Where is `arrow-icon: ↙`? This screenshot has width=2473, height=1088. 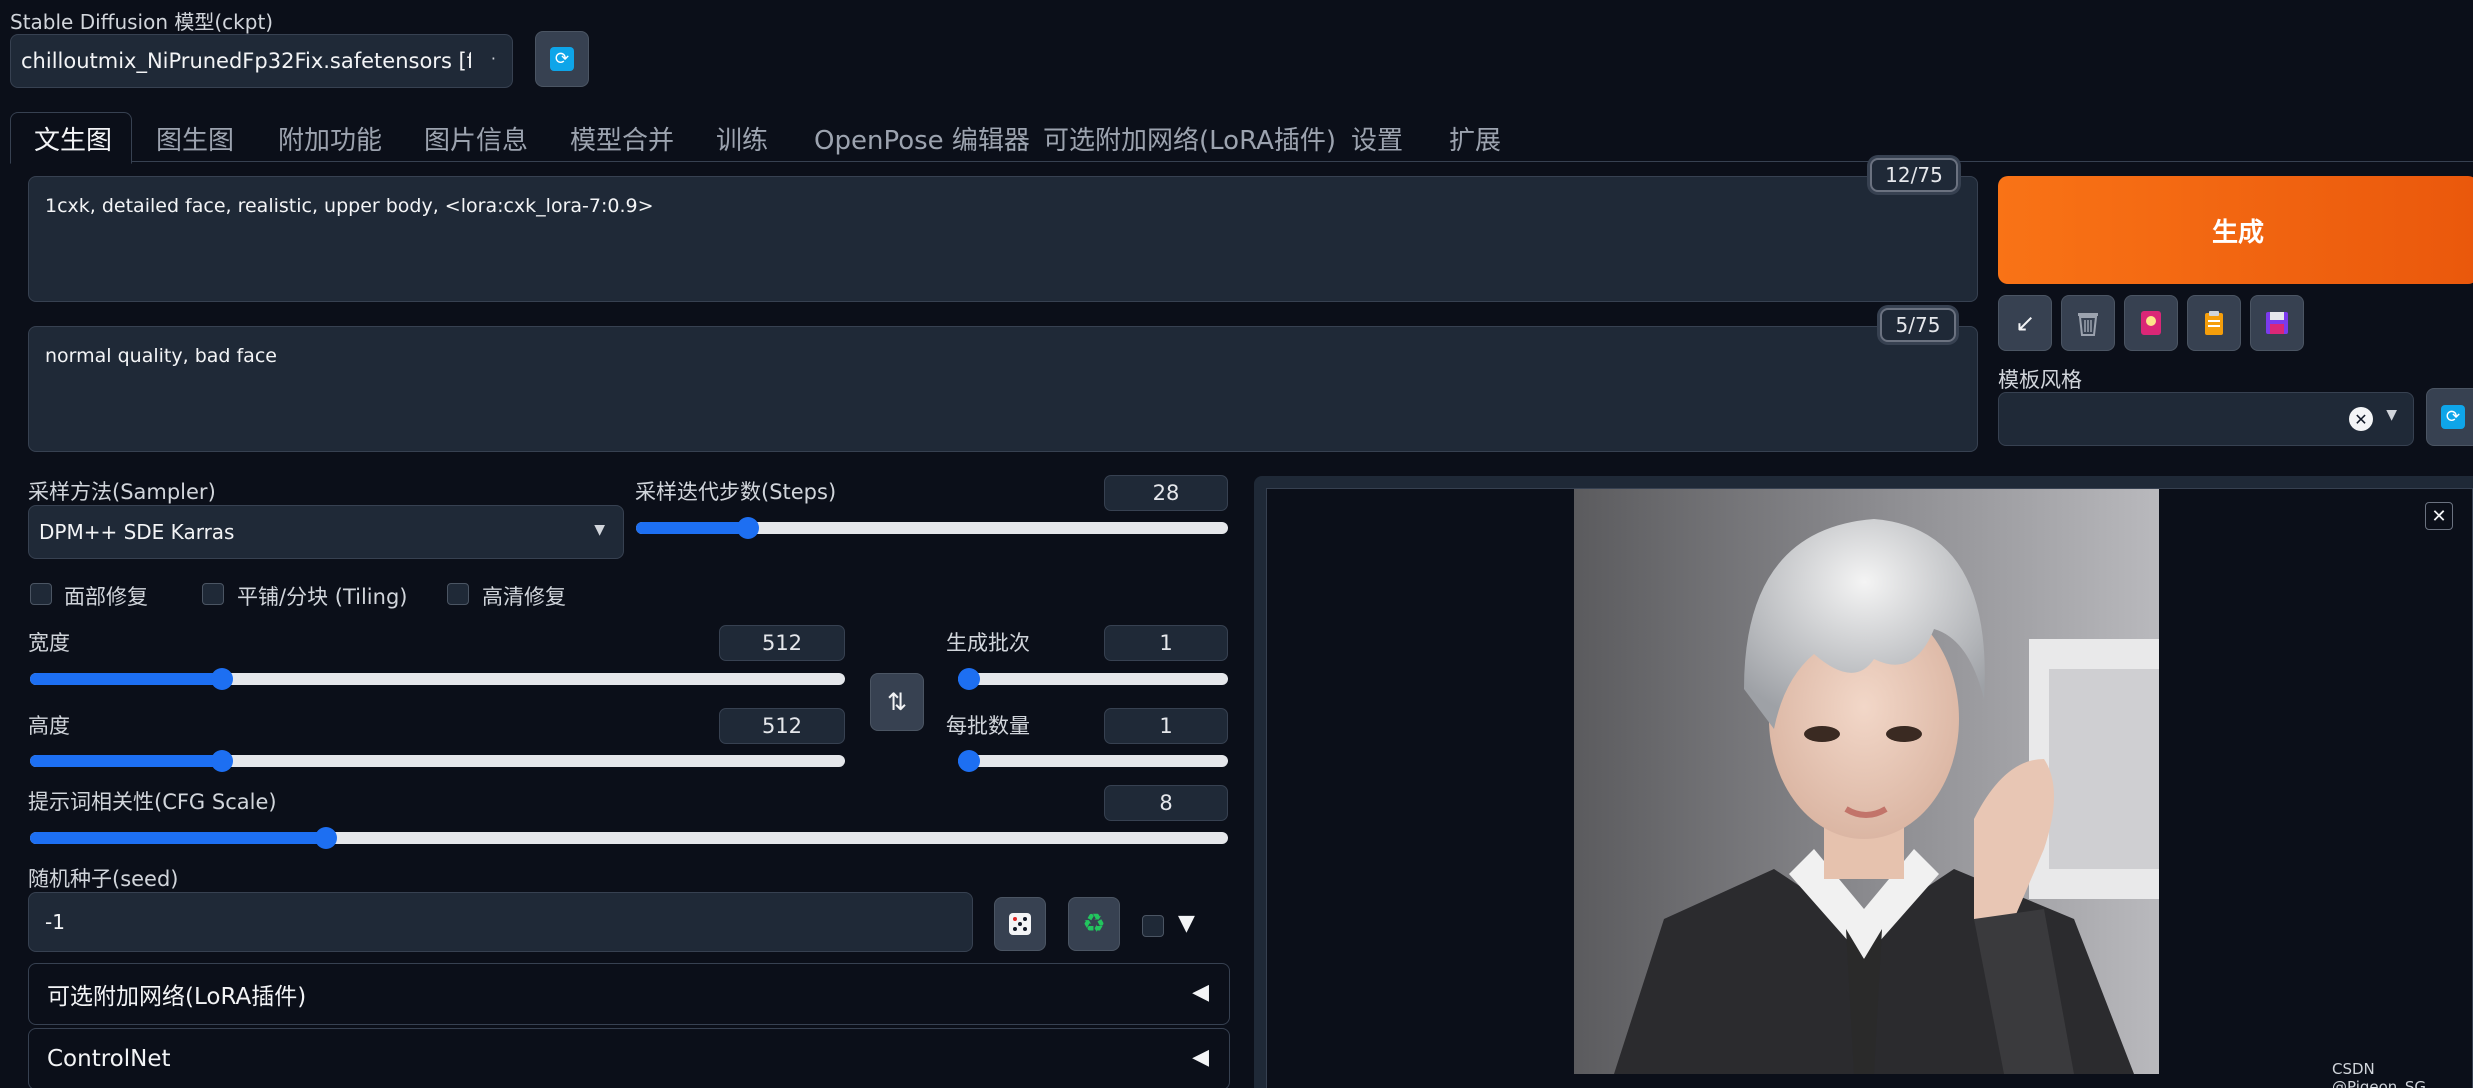 arrow-icon: ↙ is located at coordinates (2025, 323).